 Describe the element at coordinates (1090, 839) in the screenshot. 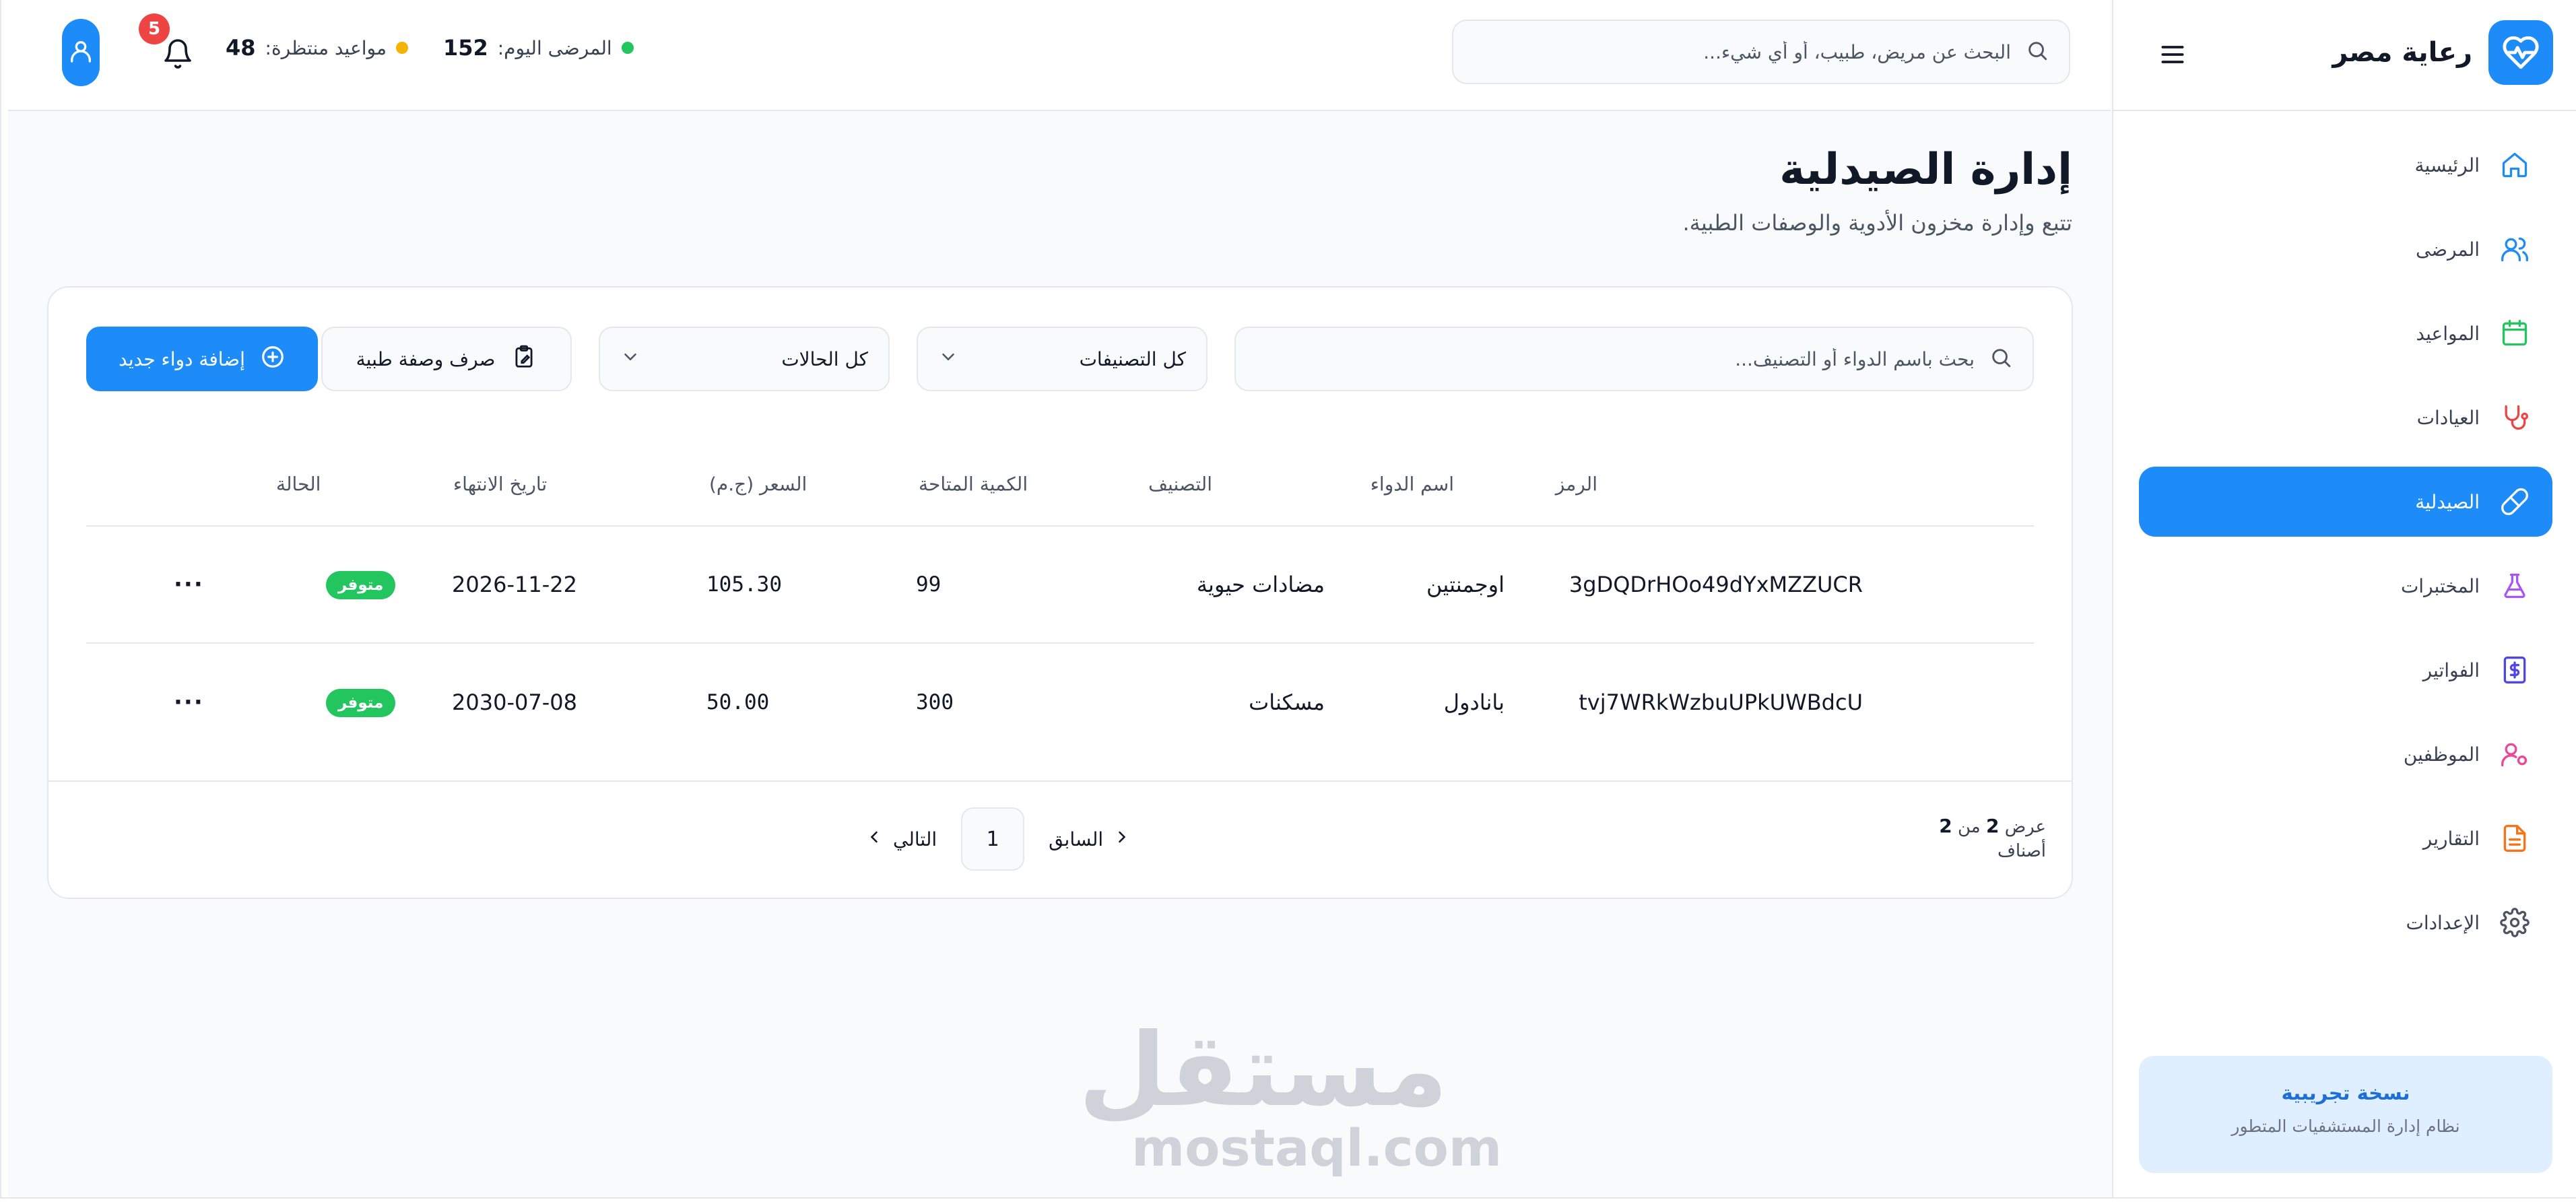

I see `previous-page-button: السابق` at that location.